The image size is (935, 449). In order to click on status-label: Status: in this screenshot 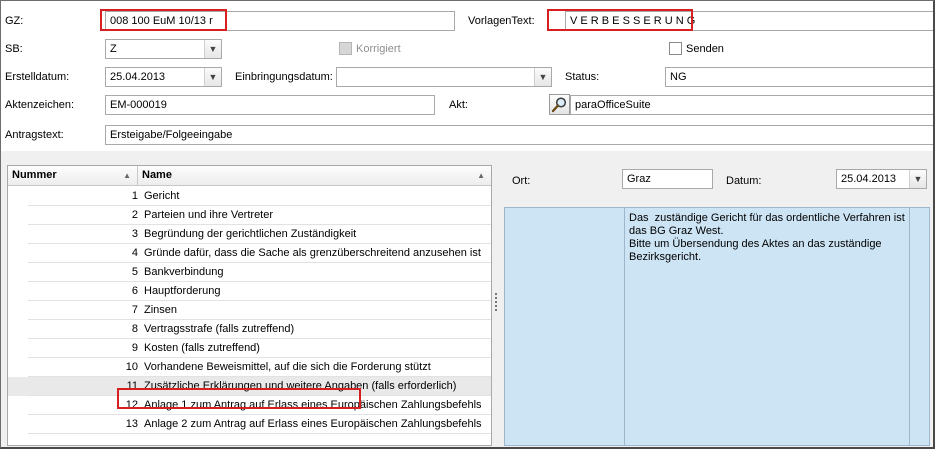, I will do `click(582, 77)`.